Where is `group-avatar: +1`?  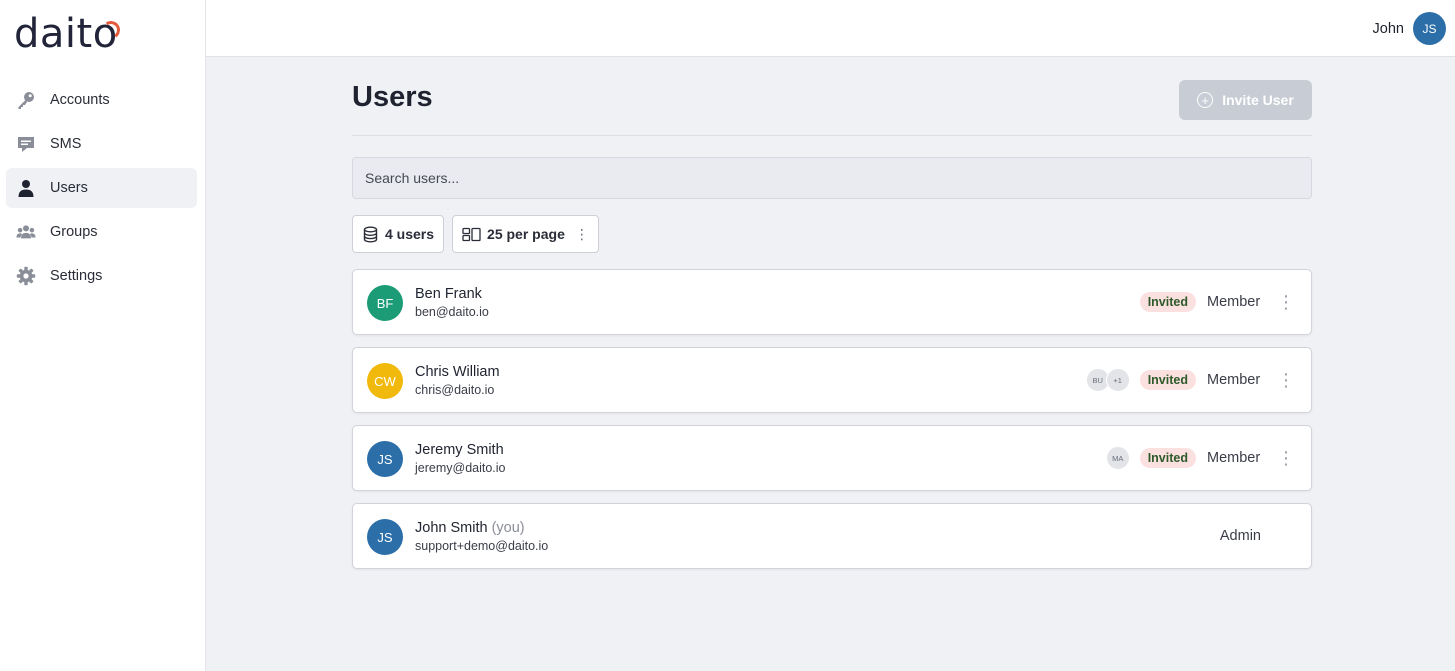
group-avatar: +1 is located at coordinates (1117, 380).